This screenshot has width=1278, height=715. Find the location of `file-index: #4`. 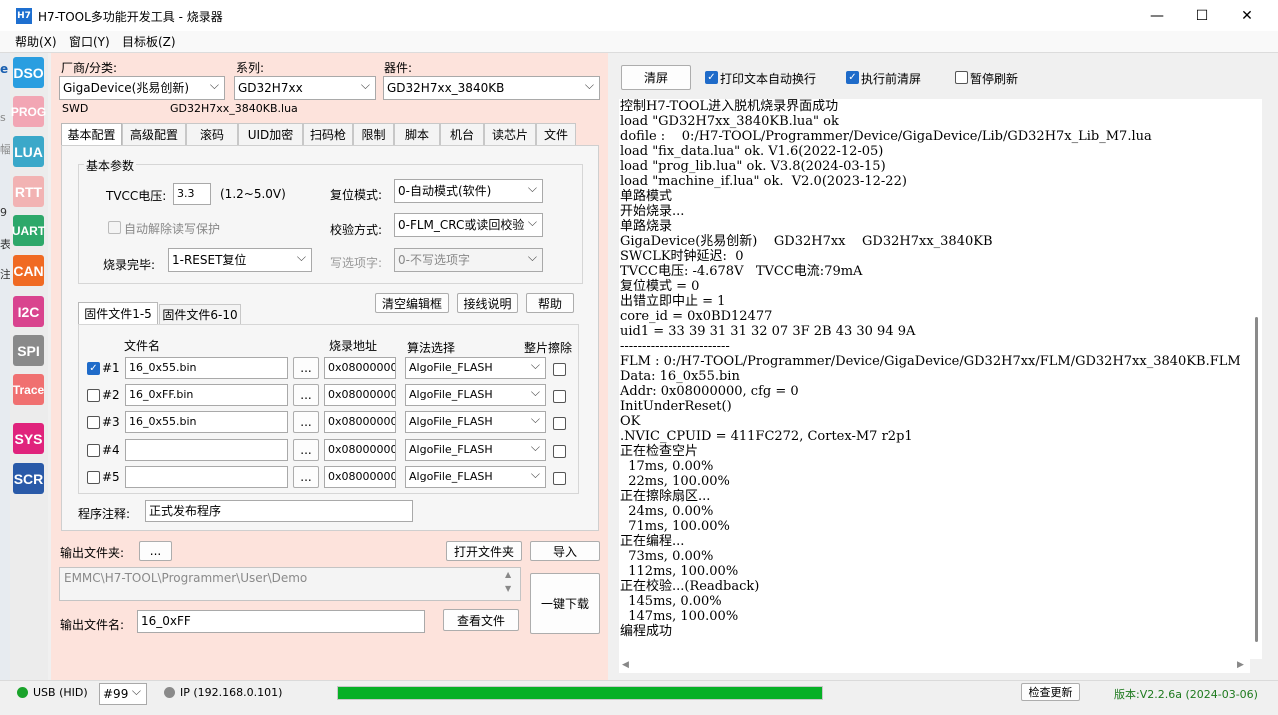

file-index: #4 is located at coordinates (111, 450).